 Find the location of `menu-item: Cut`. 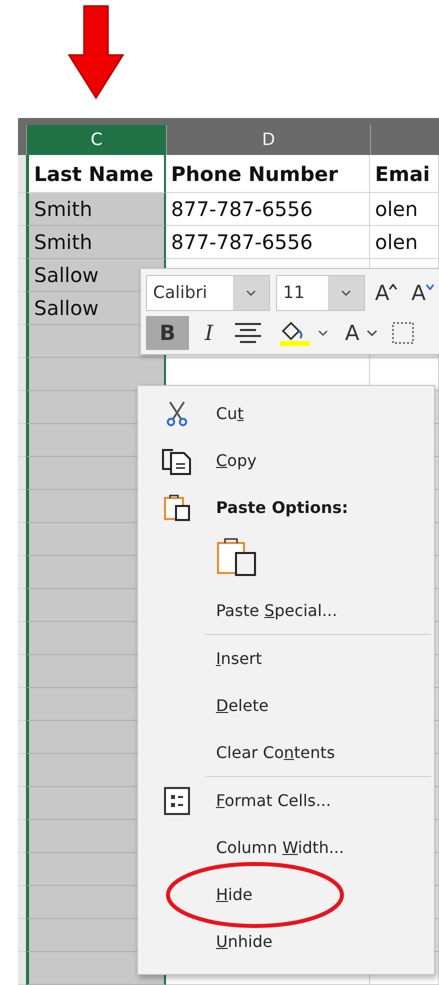

menu-item: Cut is located at coordinates (230, 413).